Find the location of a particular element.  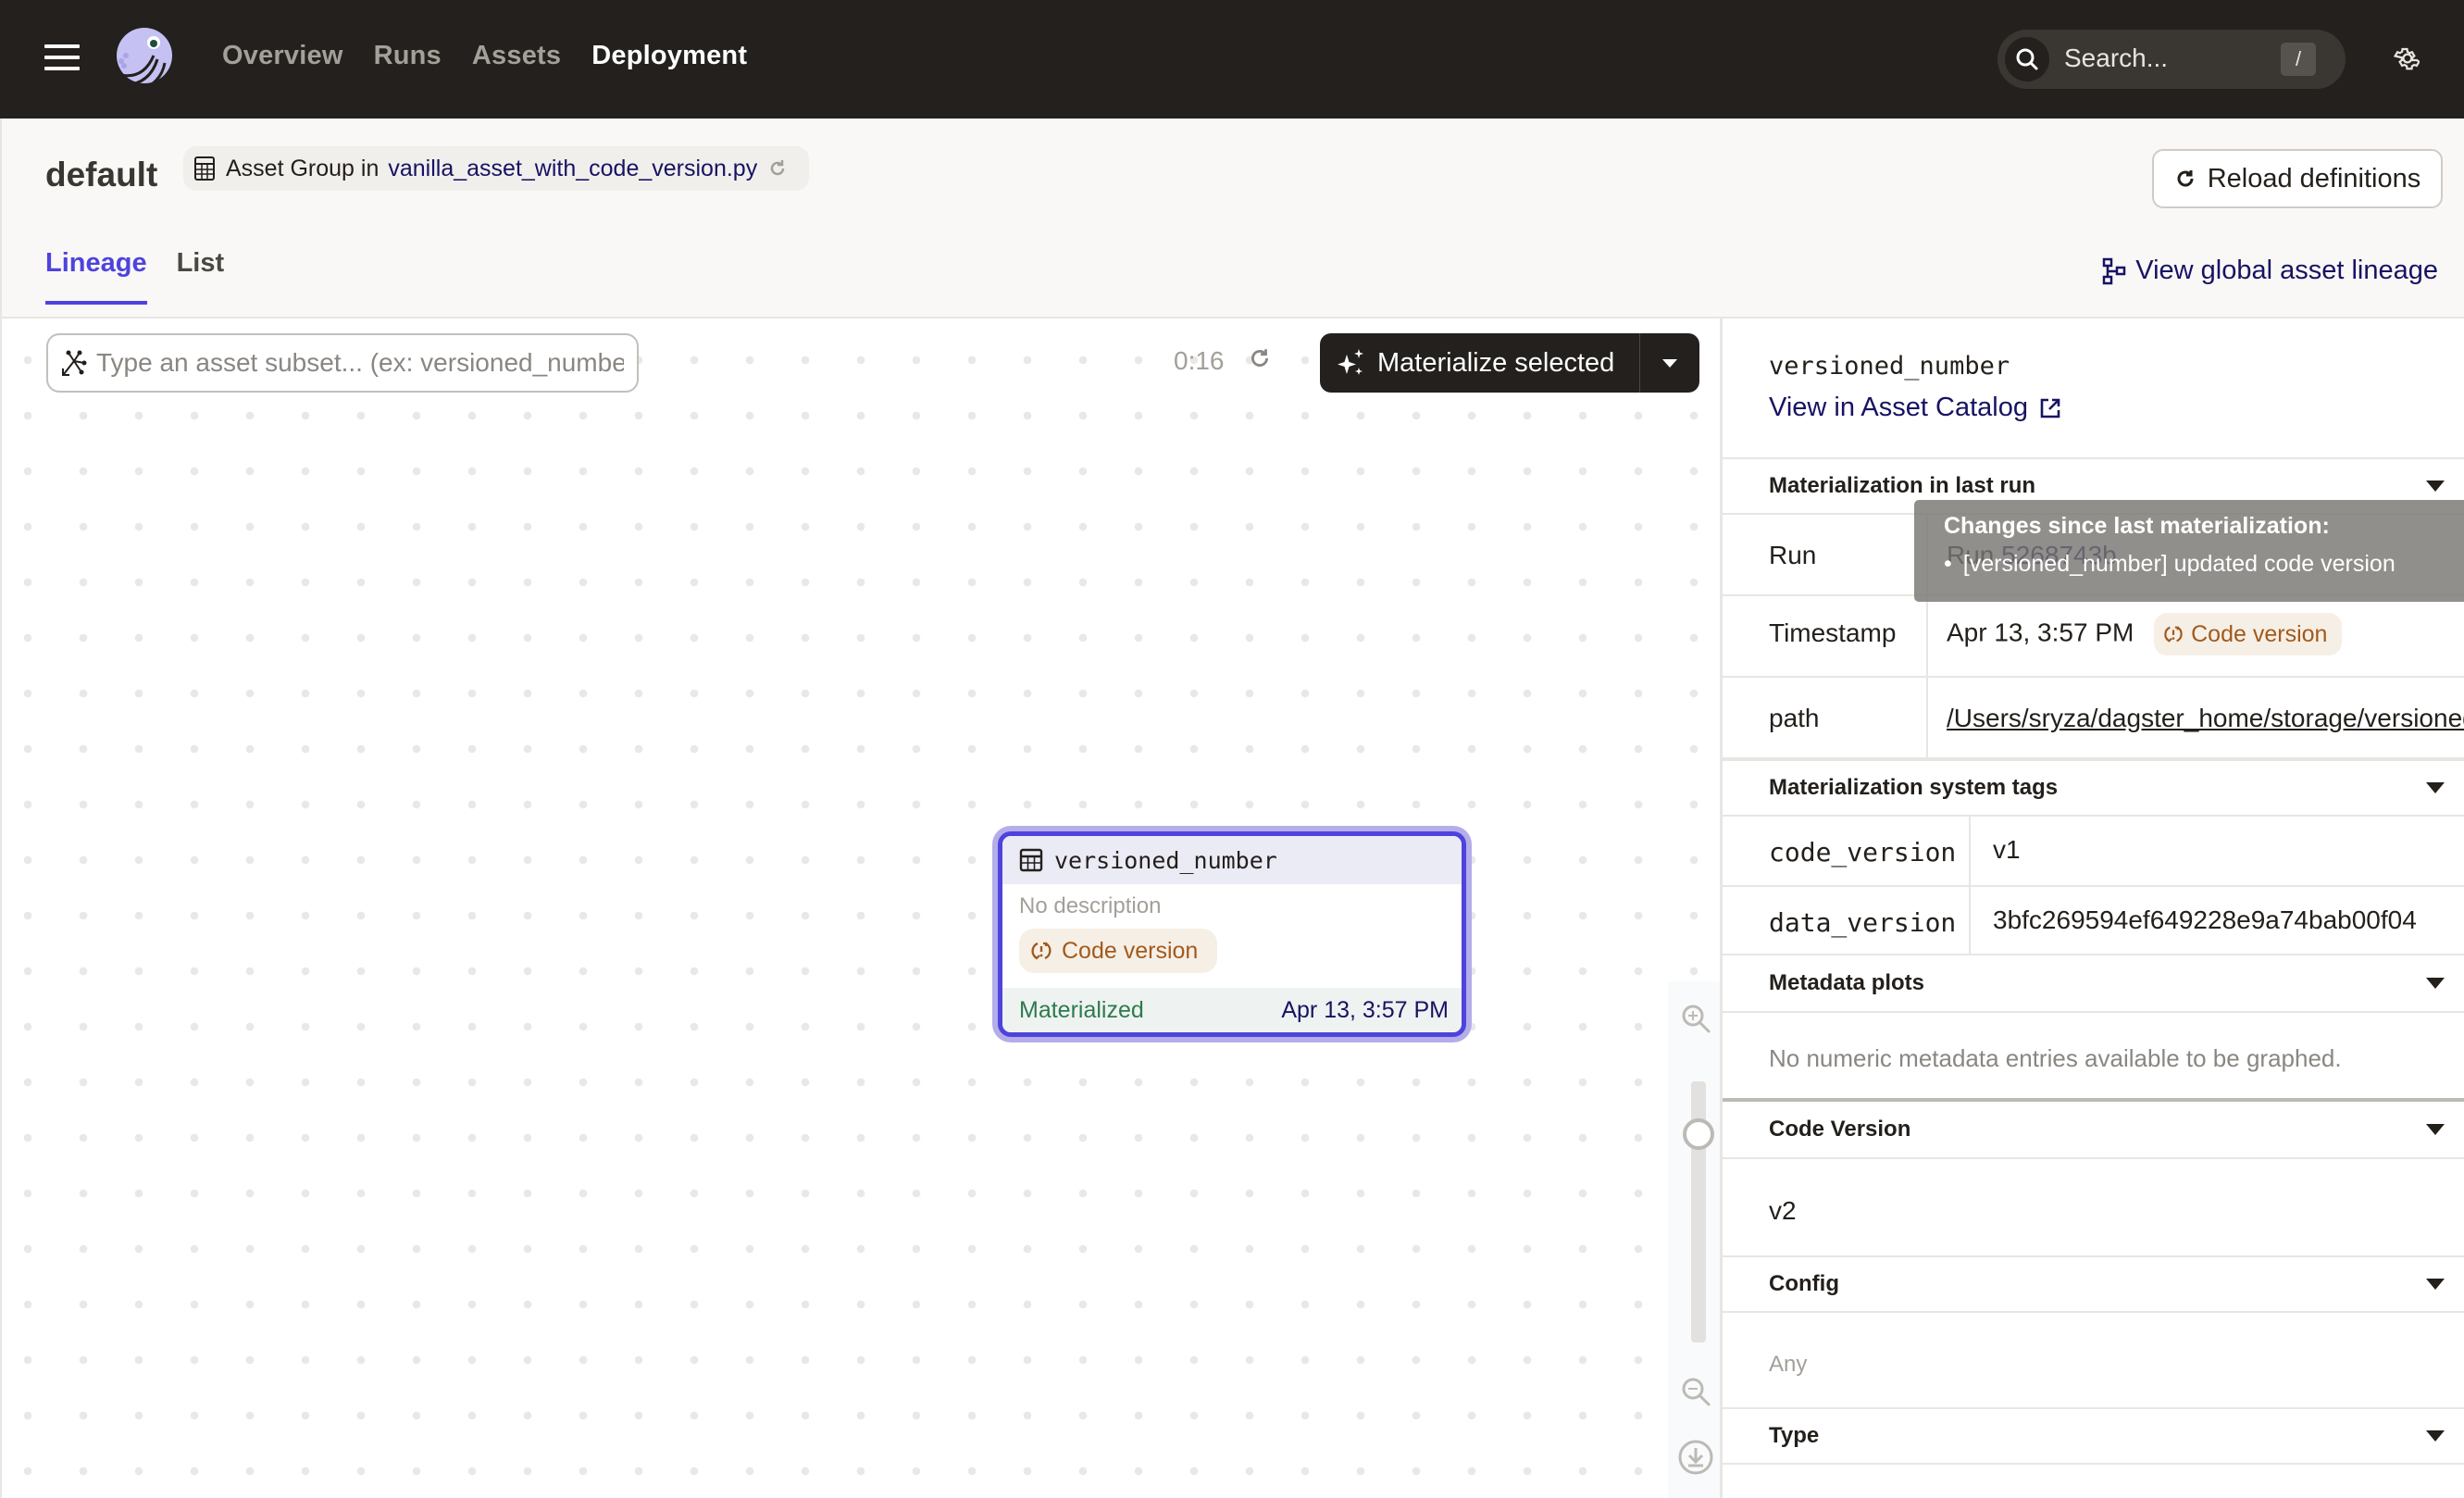

panel-asset-name: versioned_number is located at coordinates (1889, 366).